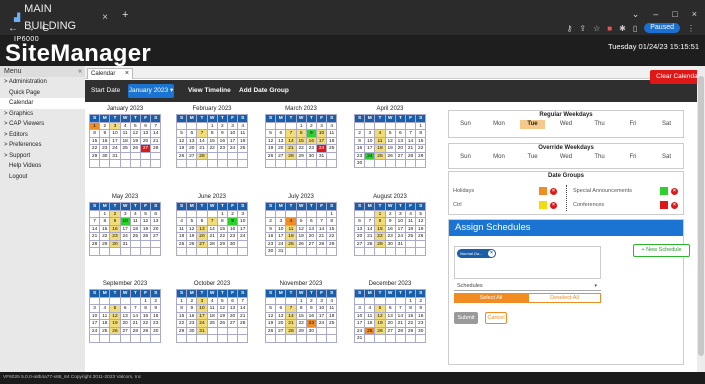  What do you see at coordinates (105, 149) in the screenshot?
I see `calendar-day: 23` at bounding box center [105, 149].